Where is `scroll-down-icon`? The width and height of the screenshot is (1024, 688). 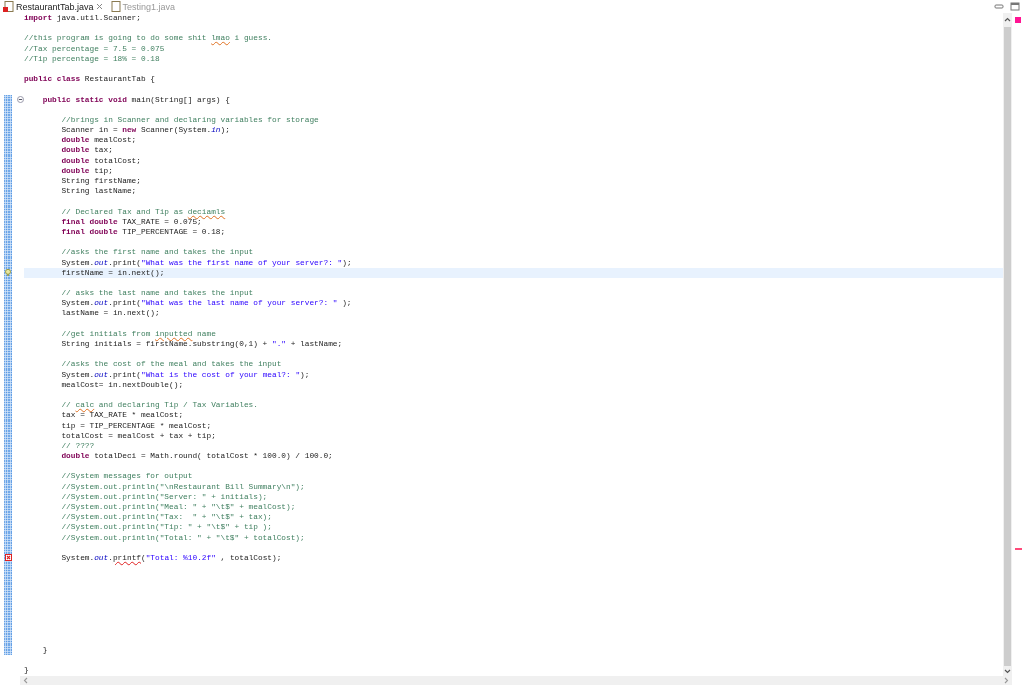
scroll-down-icon is located at coordinates (1007, 671).